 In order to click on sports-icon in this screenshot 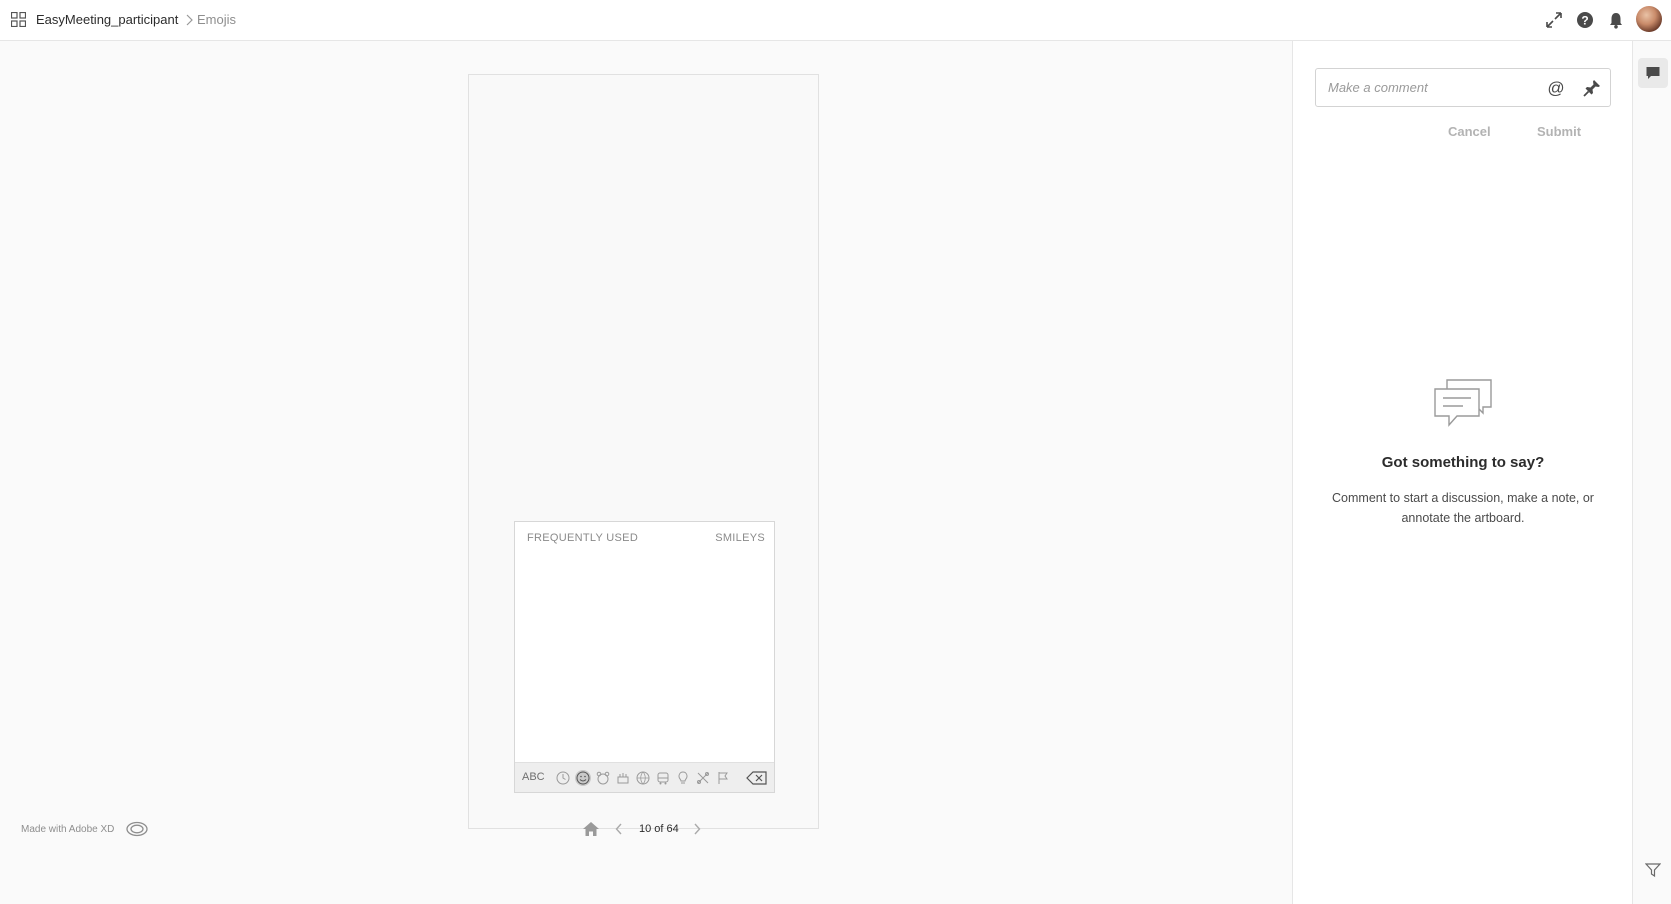, I will do `click(643, 778)`.